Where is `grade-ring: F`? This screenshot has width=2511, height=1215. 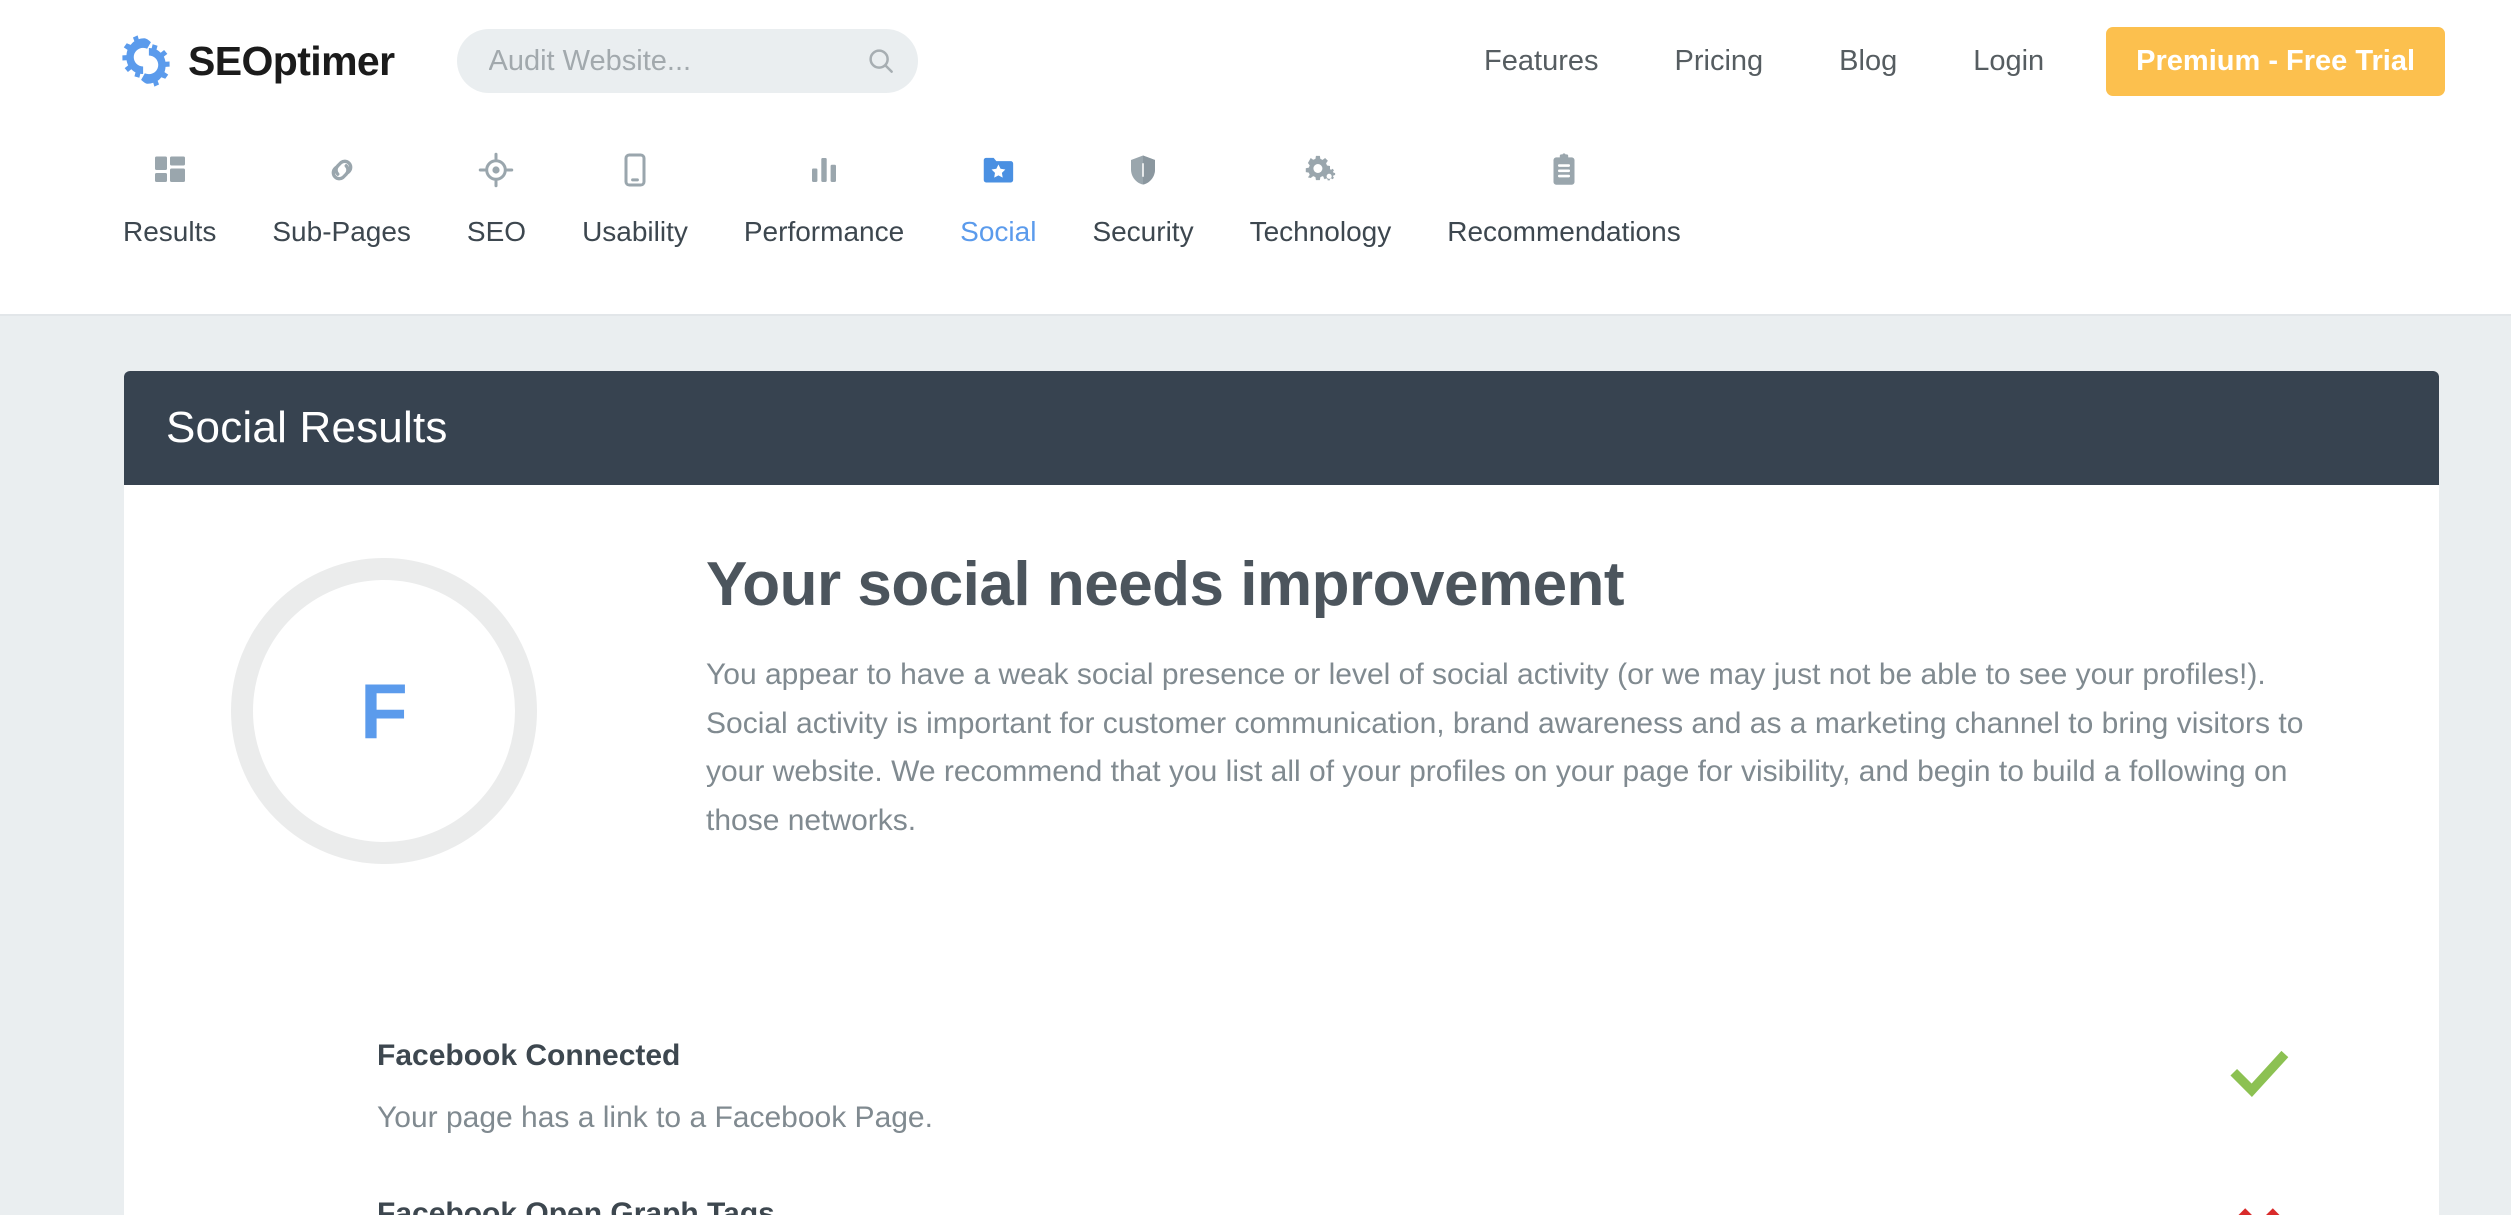
grade-ring: F is located at coordinates (384, 711).